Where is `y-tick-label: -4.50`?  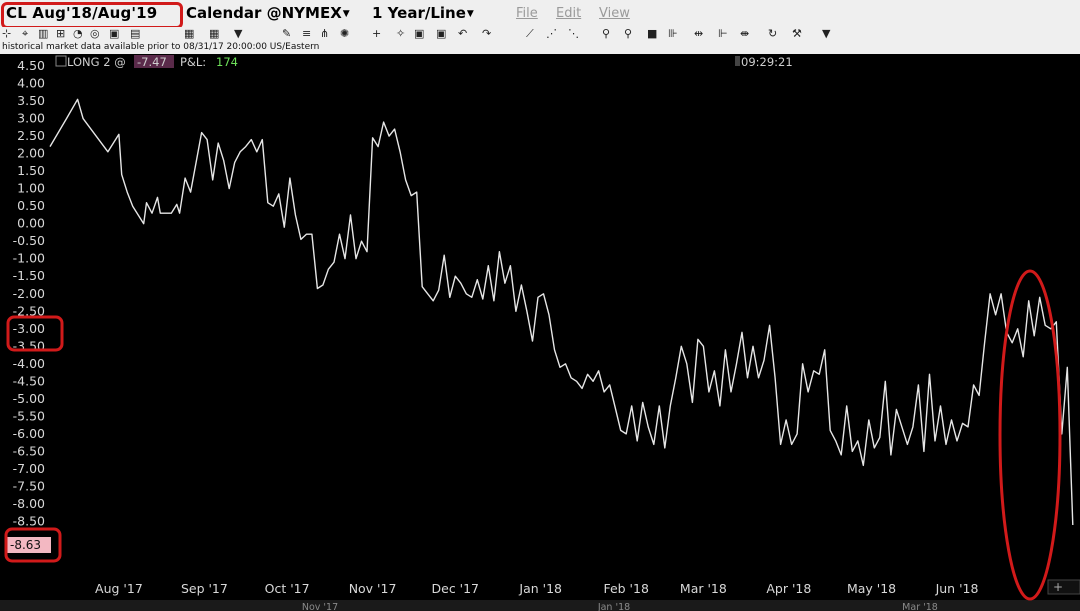
y-tick-label: -4.50 is located at coordinates (29, 380).